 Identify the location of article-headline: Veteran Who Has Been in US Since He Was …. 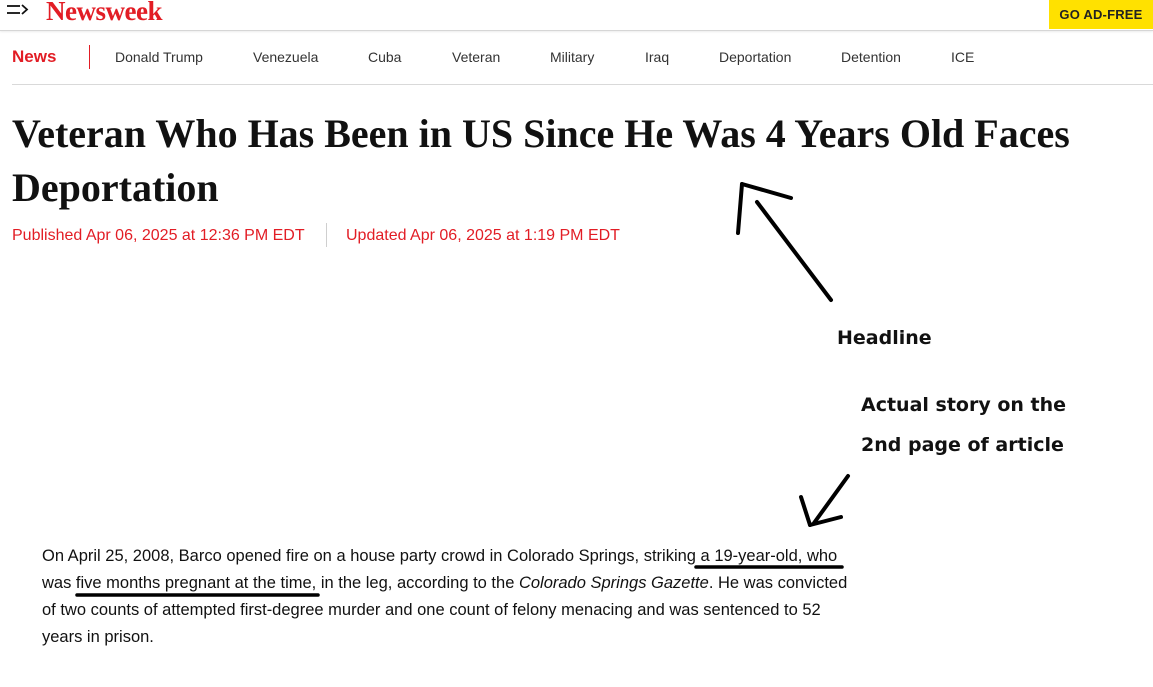
(541, 160).